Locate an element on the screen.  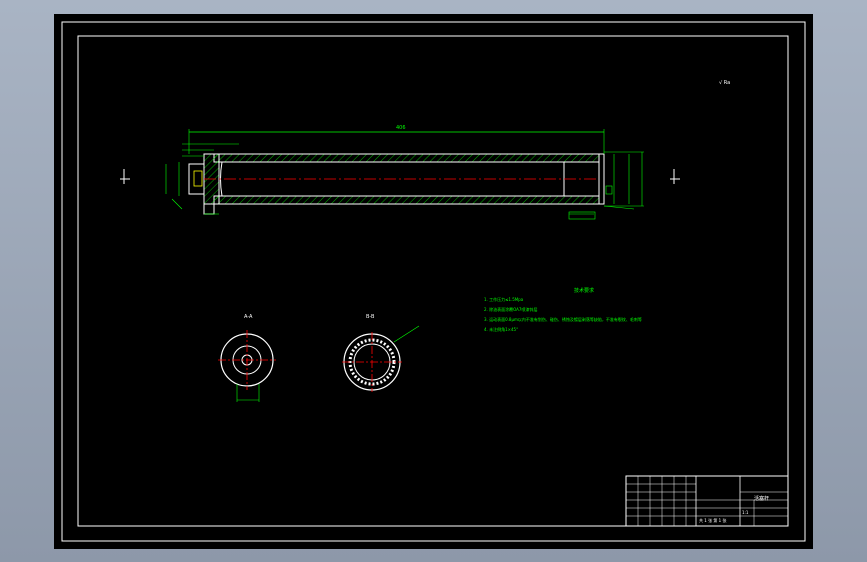
title-block: 活塞杆 1:1 共 1 张 第 1 张 is located at coordinates (707, 501).